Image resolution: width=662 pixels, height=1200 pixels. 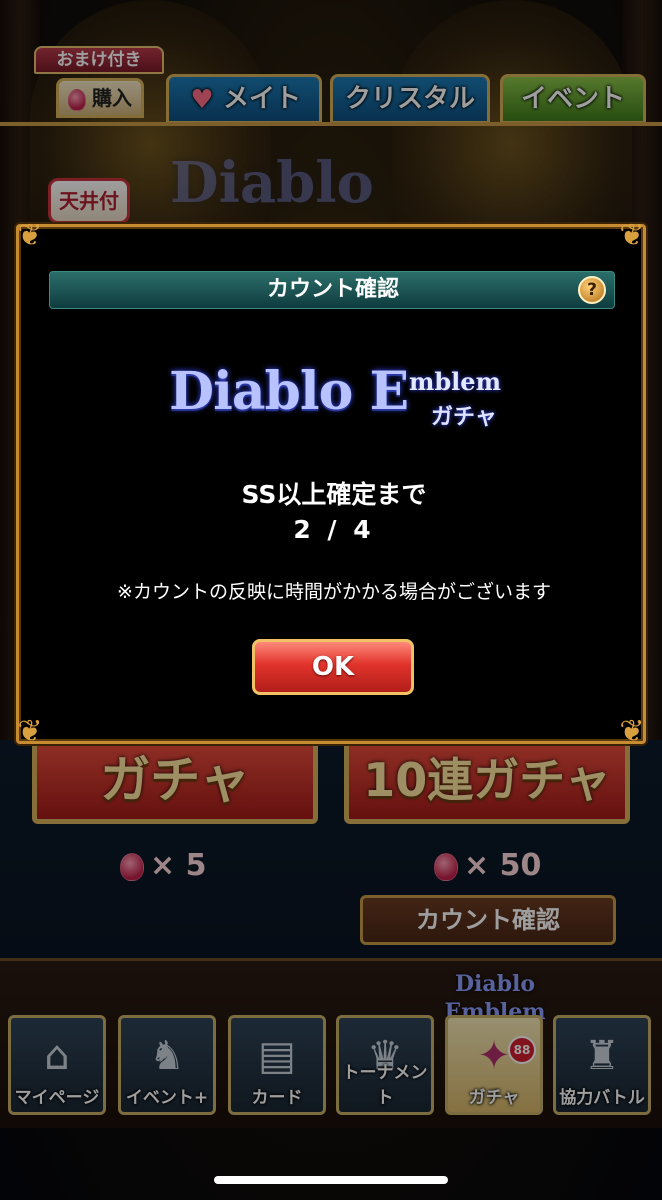 What do you see at coordinates (334, 592) in the screenshot?
I see `delay-notice: ※カウントの反映に時間がかかる場合がございます` at bounding box center [334, 592].